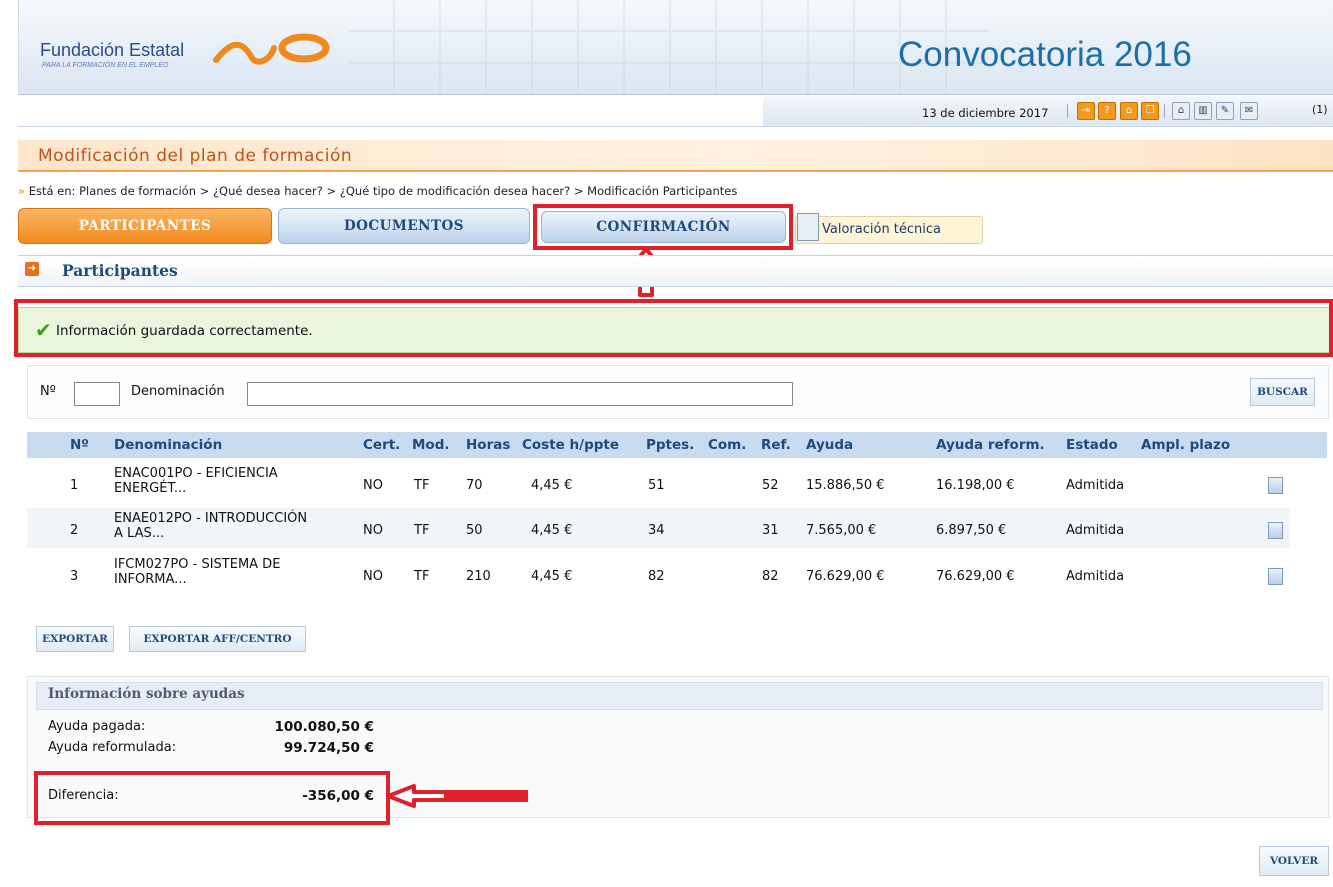 This screenshot has height=887, width=1333. What do you see at coordinates (1203, 111) in the screenshot?
I see `chart-icon: ▥` at bounding box center [1203, 111].